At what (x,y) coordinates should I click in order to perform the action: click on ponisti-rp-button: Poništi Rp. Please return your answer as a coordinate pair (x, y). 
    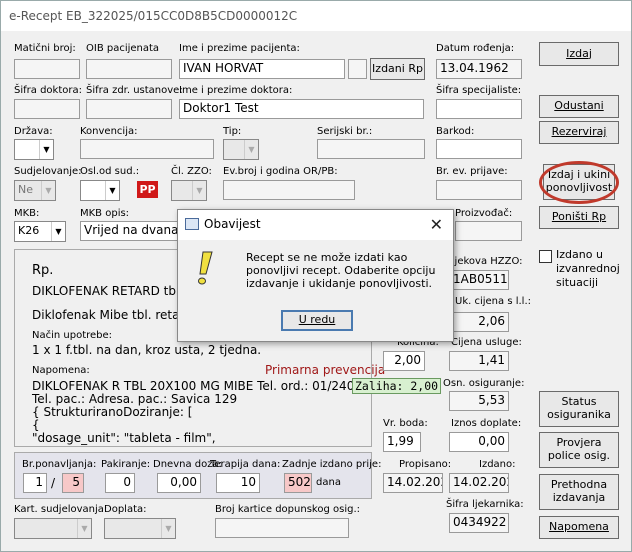
    Looking at the image, I should click on (579, 217).